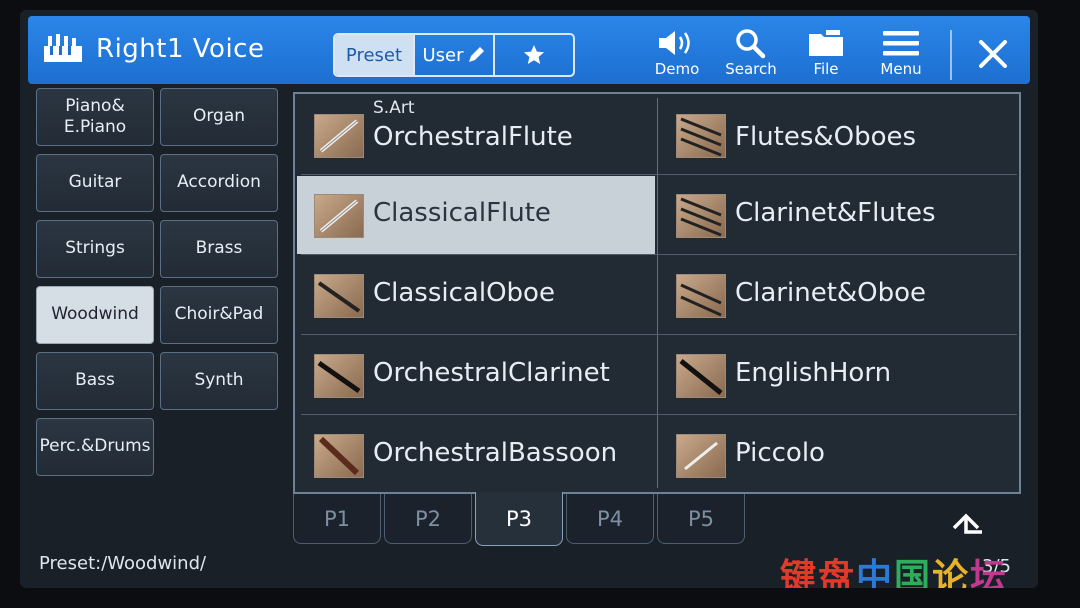 The height and width of the screenshot is (608, 1080). Describe the element at coordinates (63, 48) in the screenshot. I see `keyboard-icon` at that location.